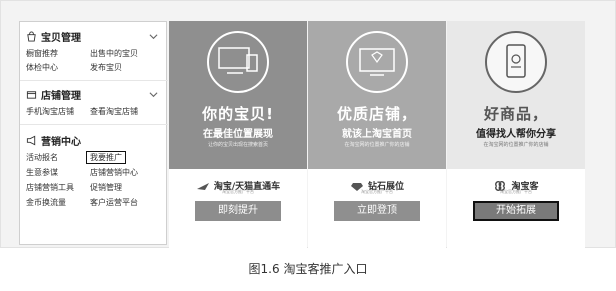 Image resolution: width=616 pixels, height=291 pixels. Describe the element at coordinates (46, 202) in the screenshot. I see `link-coins-for-traffic: 金币换流量` at that location.